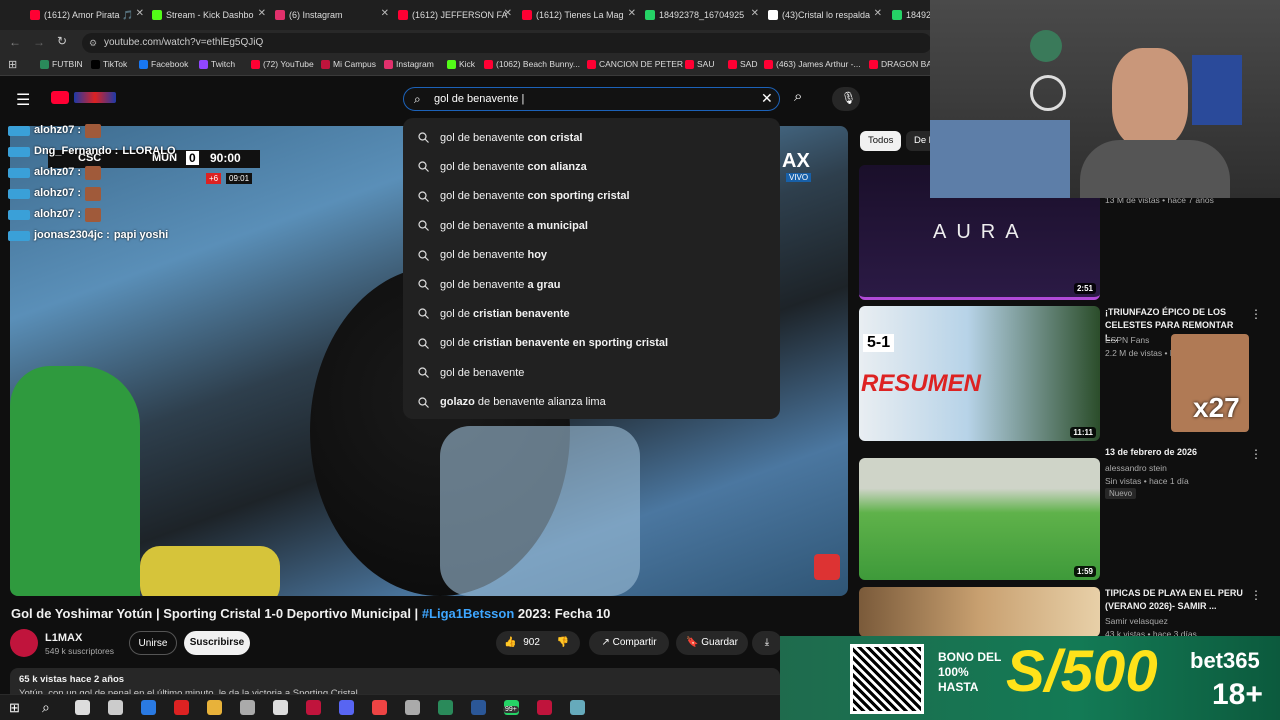  What do you see at coordinates (108, 214) in the screenshot?
I see `chat-message: alohz07 :` at bounding box center [108, 214].